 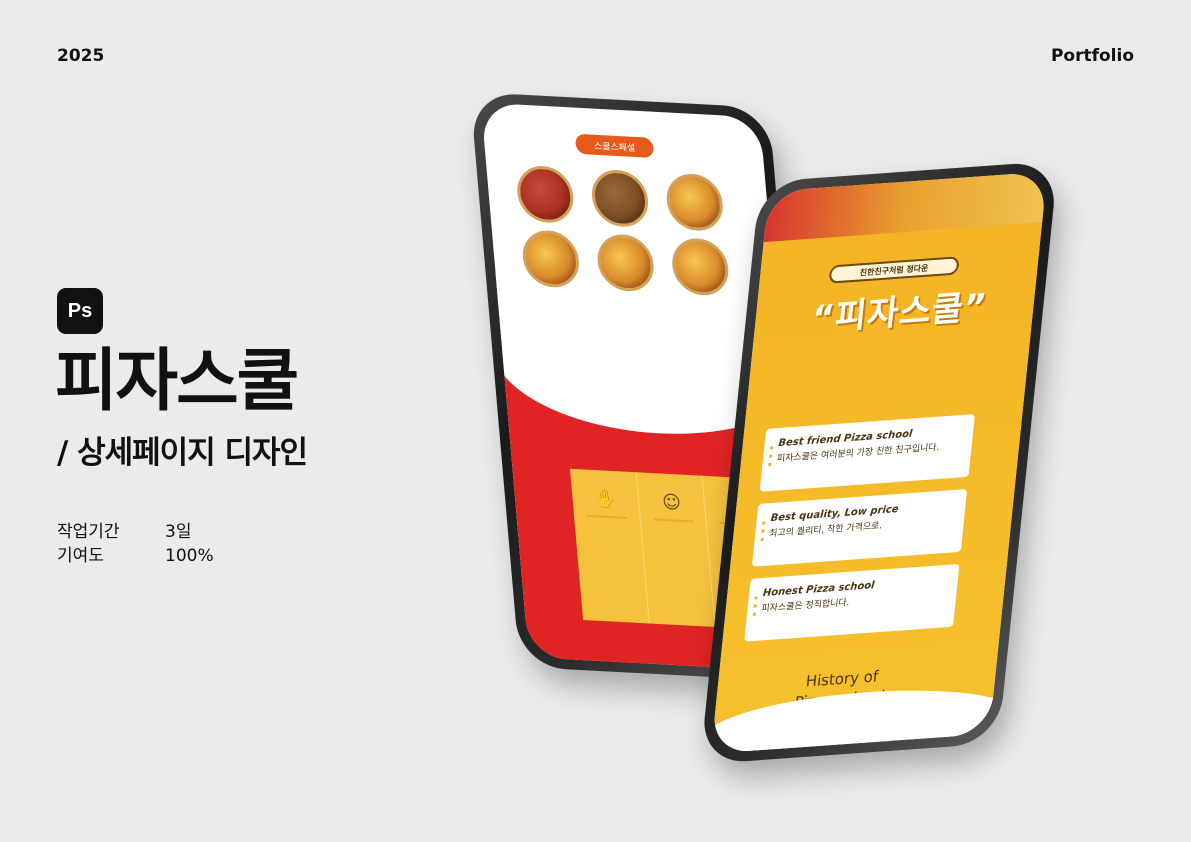 What do you see at coordinates (189, 556) in the screenshot?
I see `meta-value: 100%` at bounding box center [189, 556].